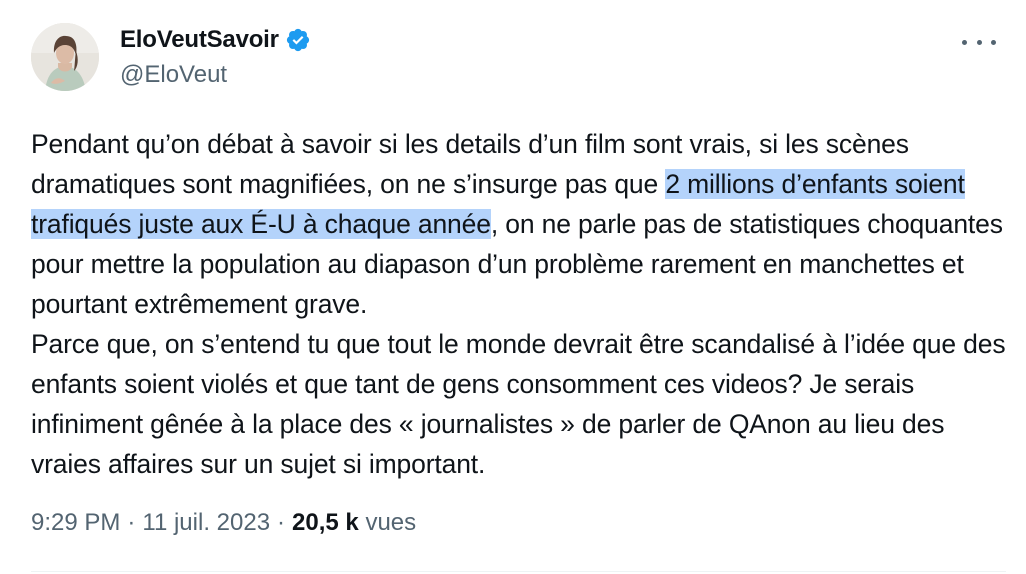 This screenshot has height=574, width=1026. I want to click on views-label: vues, so click(391, 522).